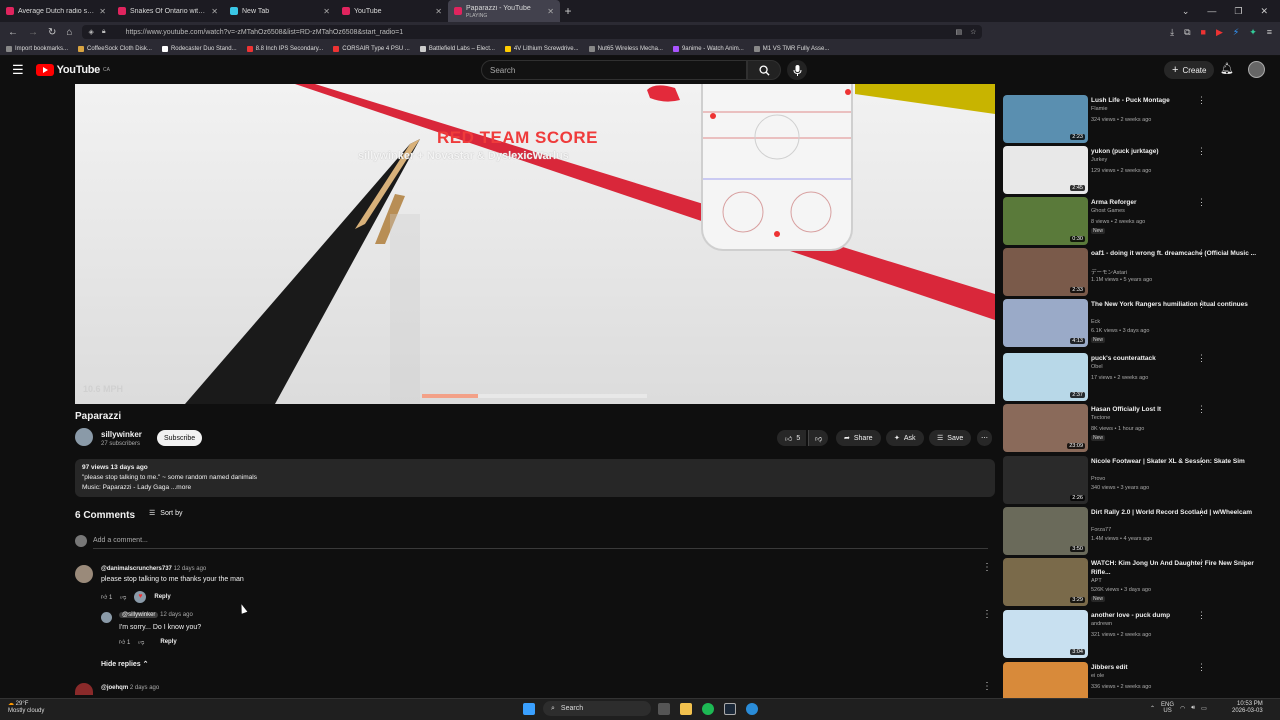 The image size is (1280, 720). What do you see at coordinates (1095, 322) in the screenshot?
I see `recommendation-channel: Eck` at bounding box center [1095, 322].